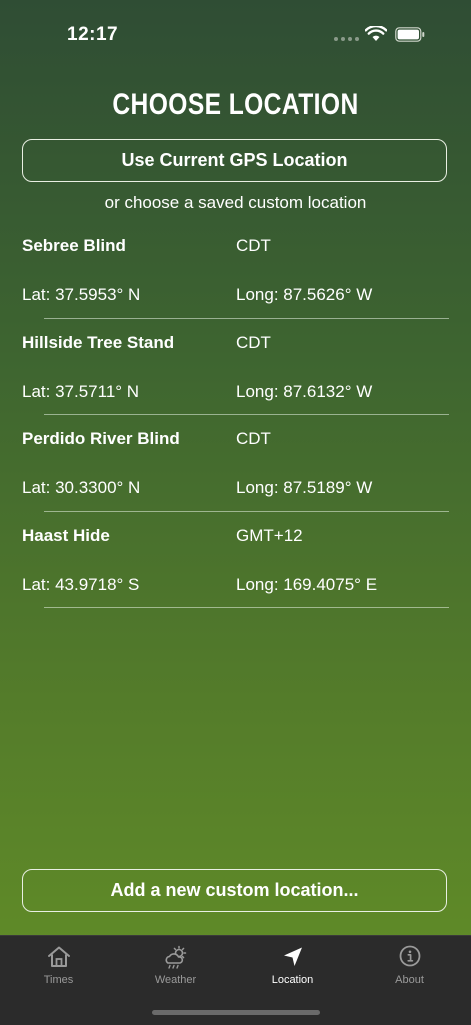 This screenshot has width=471, height=1025. Describe the element at coordinates (236, 1012) in the screenshot. I see `home-indicator` at that location.